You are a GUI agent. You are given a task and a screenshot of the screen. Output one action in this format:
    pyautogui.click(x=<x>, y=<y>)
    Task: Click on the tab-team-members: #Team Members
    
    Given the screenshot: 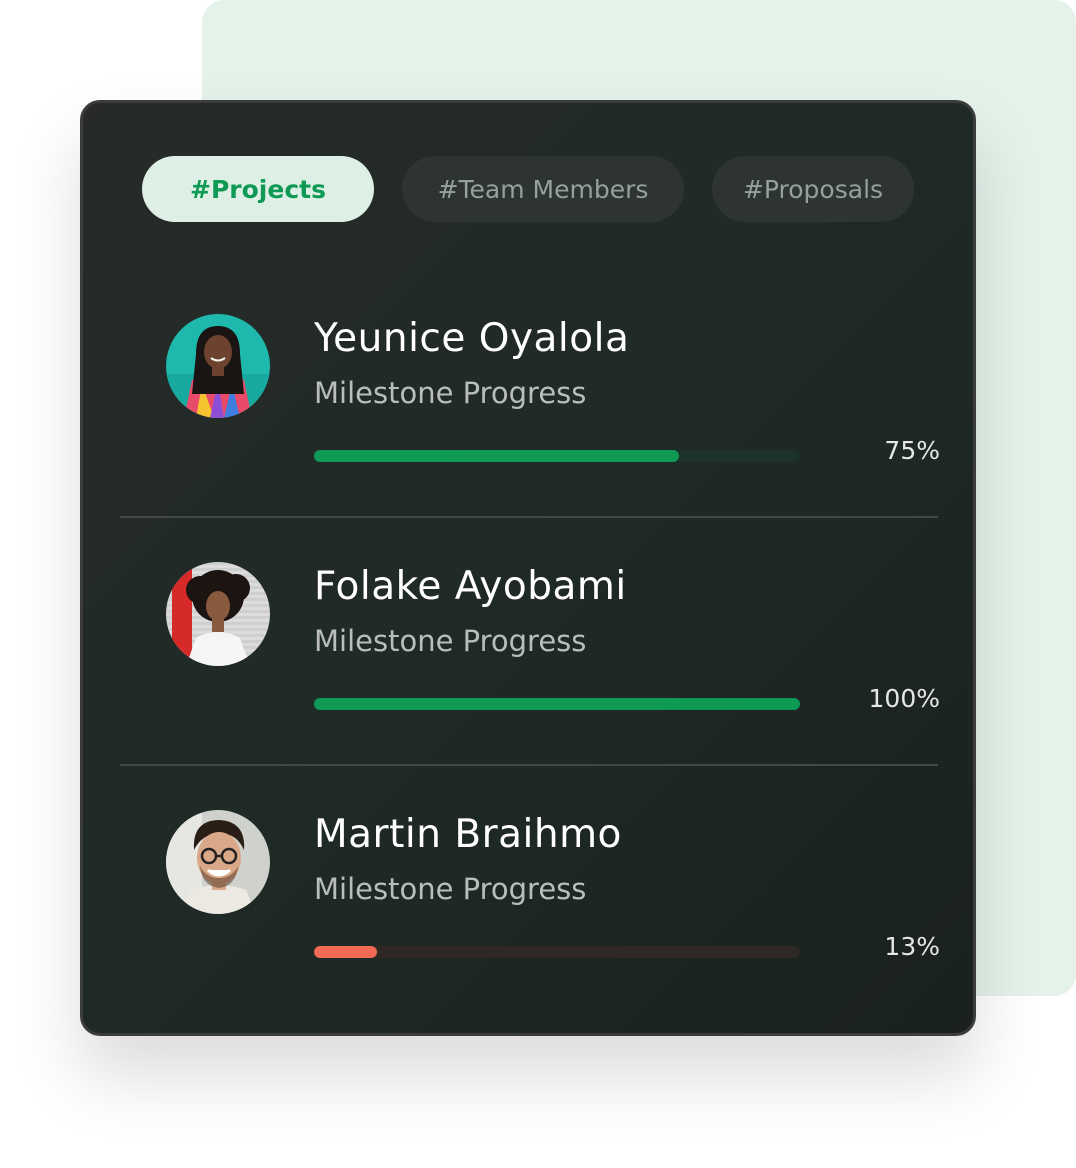 What is the action you would take?
    pyautogui.click(x=543, y=189)
    